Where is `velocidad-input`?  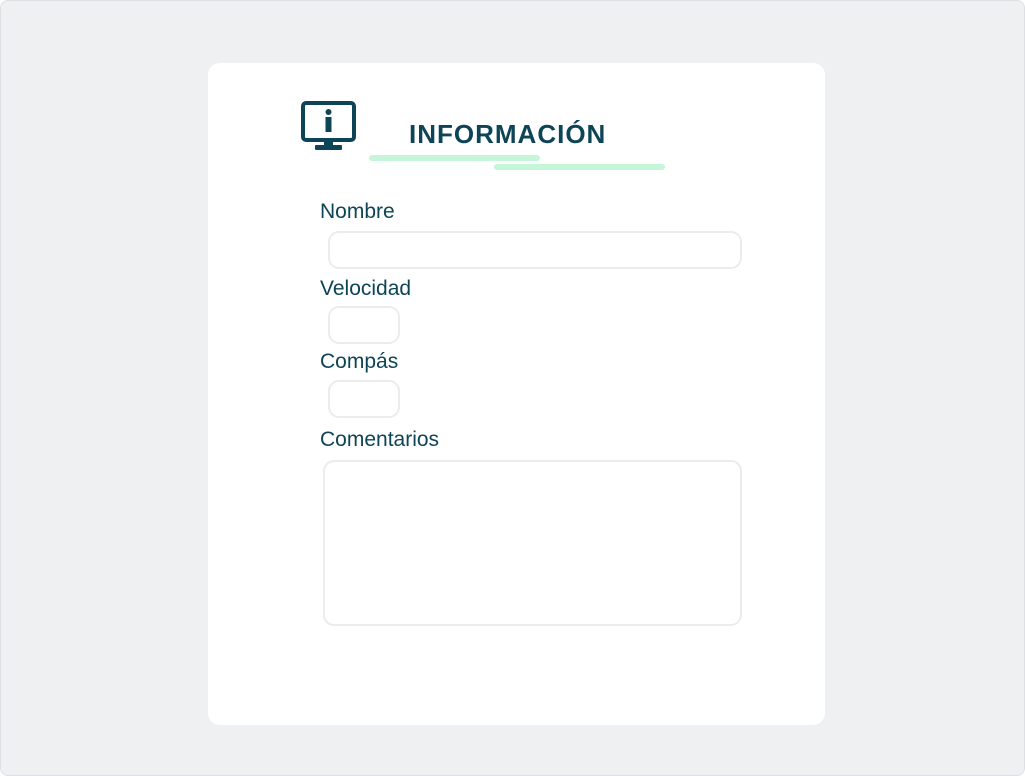 velocidad-input is located at coordinates (364, 325).